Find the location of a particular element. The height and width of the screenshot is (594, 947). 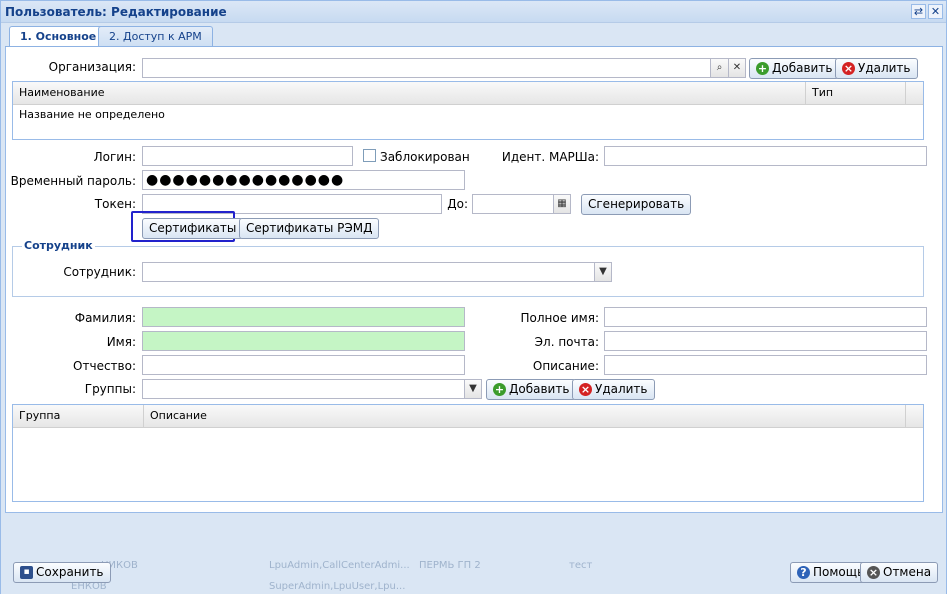

help-button: ? Помощь is located at coordinates (831, 572).